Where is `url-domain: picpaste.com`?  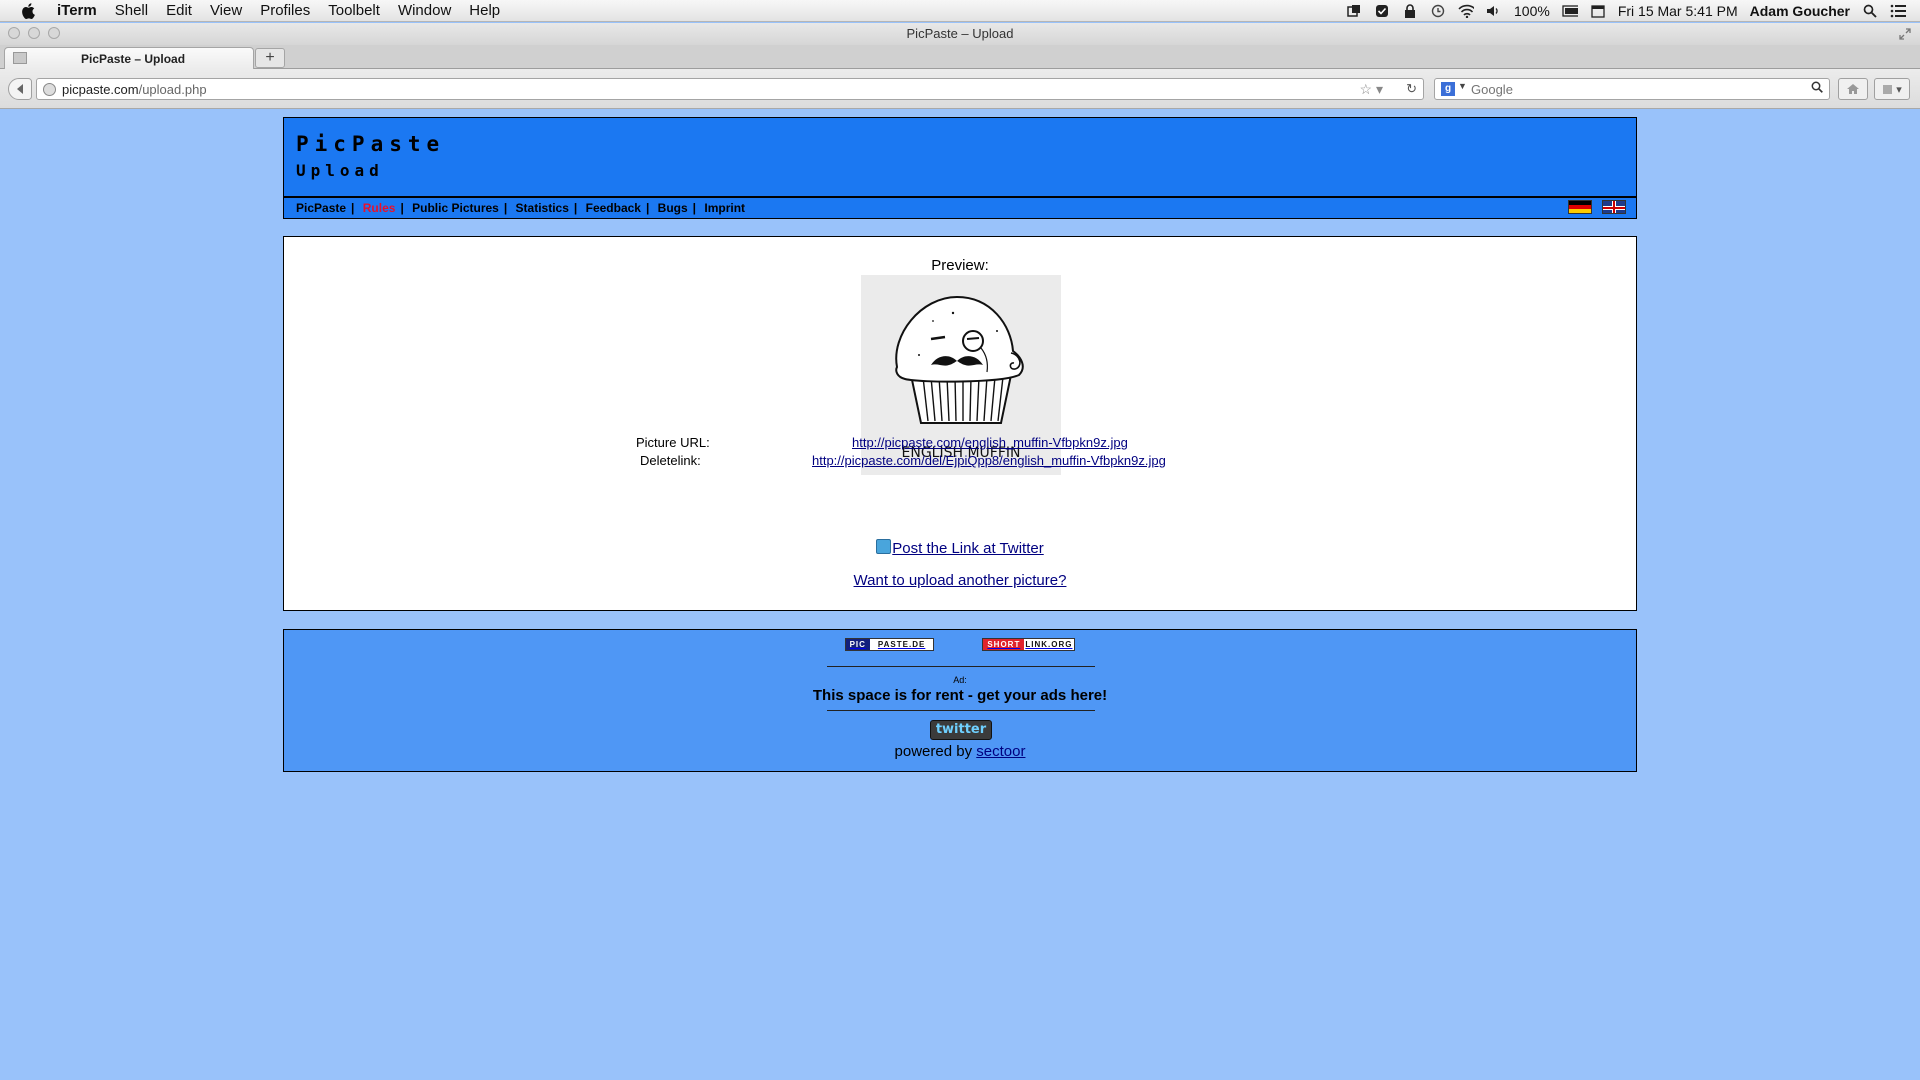 url-domain: picpaste.com is located at coordinates (100, 89).